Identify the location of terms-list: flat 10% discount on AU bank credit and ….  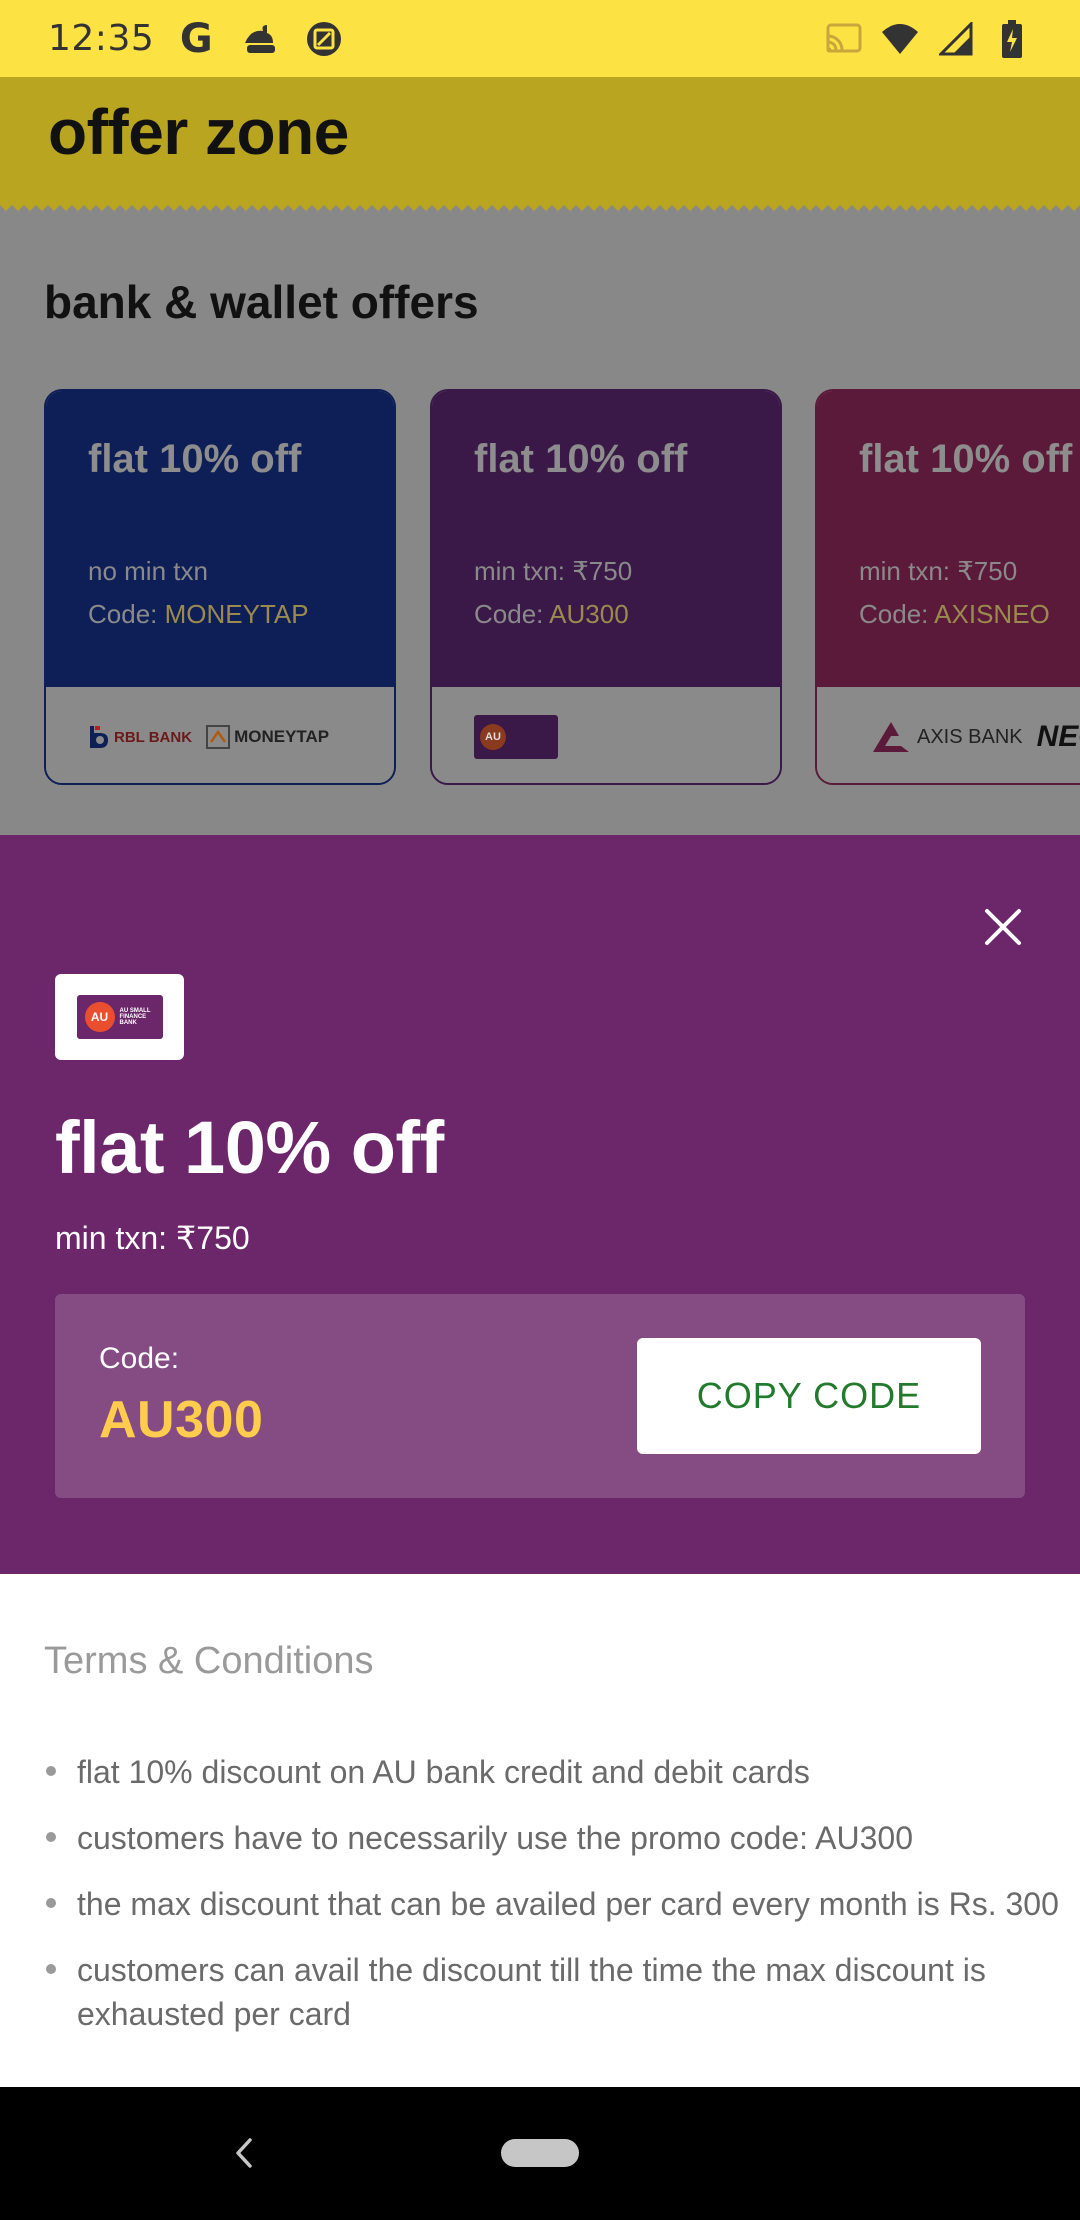
(554, 1904).